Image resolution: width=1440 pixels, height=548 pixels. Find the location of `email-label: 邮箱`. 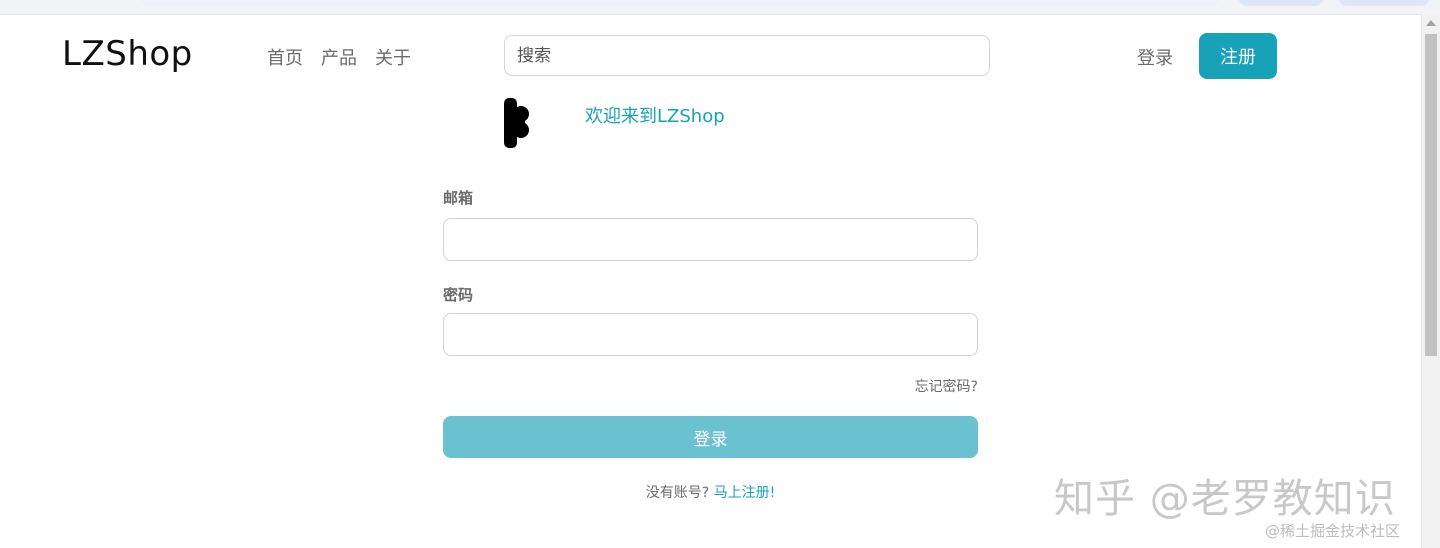

email-label: 邮箱 is located at coordinates (458, 198).